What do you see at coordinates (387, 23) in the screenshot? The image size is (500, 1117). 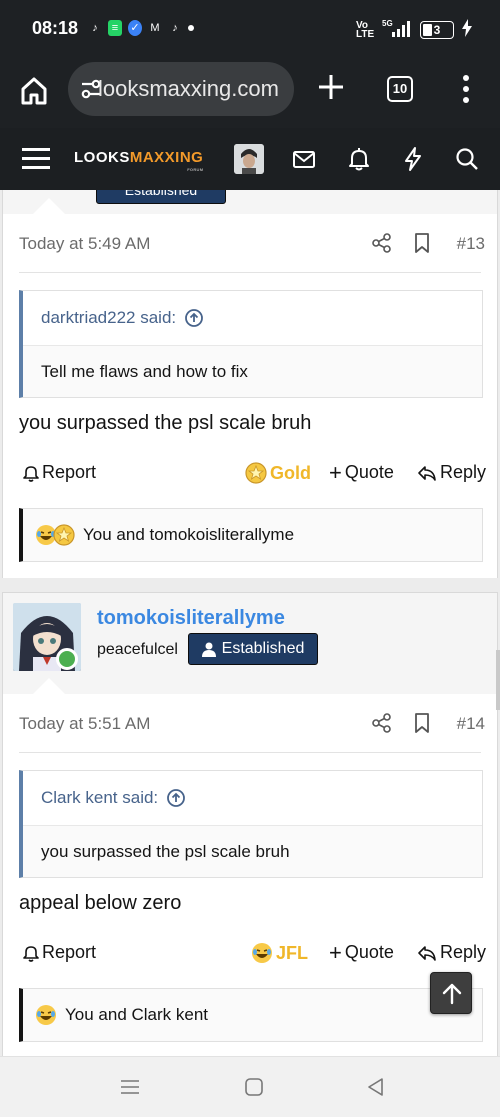 I see `svg-text: 5G` at bounding box center [387, 23].